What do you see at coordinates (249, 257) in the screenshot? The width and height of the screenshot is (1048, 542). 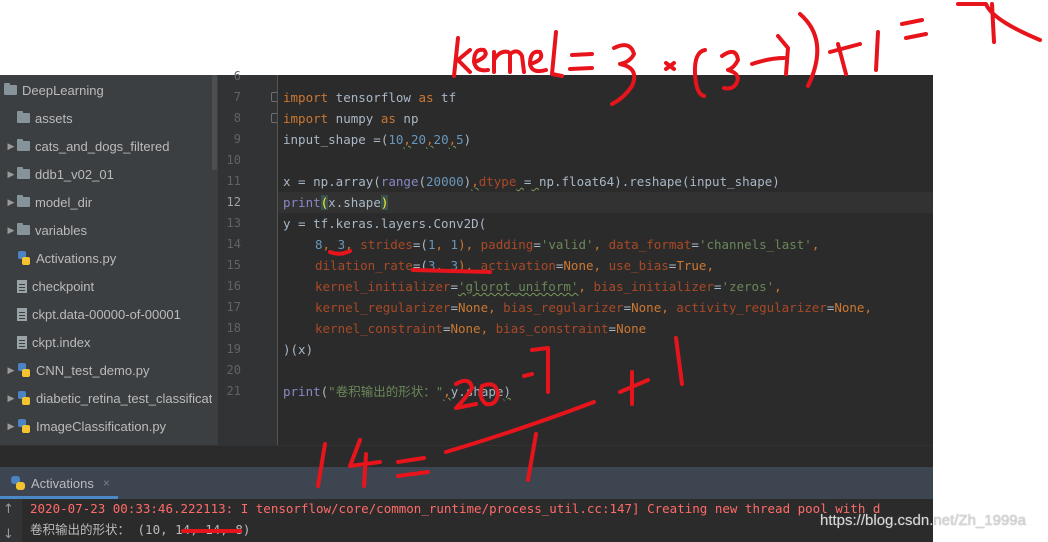 I see `line-number-gutter: 6 7 8 9 10 11 12 13 14 15 16 17 18 19 20 21` at bounding box center [249, 257].